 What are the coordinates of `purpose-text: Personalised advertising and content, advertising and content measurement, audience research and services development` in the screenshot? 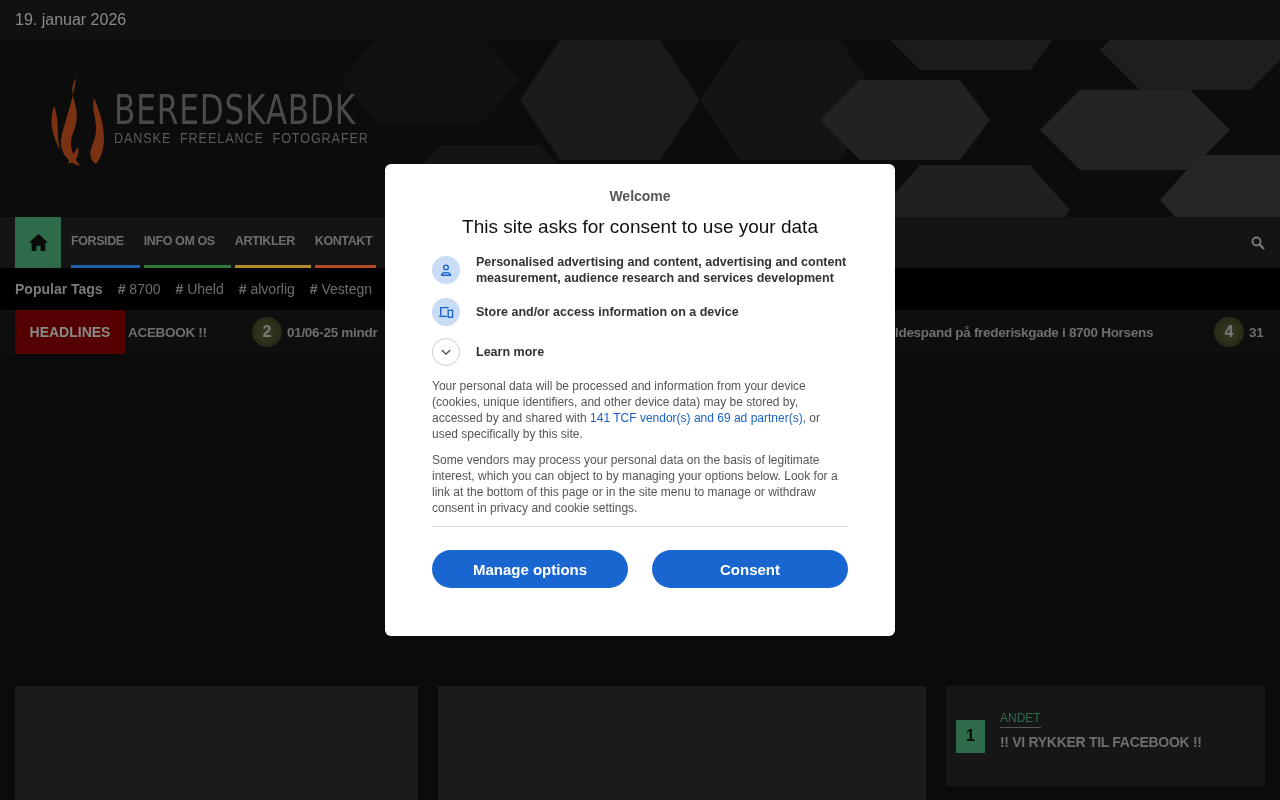 It's located at (662, 270).